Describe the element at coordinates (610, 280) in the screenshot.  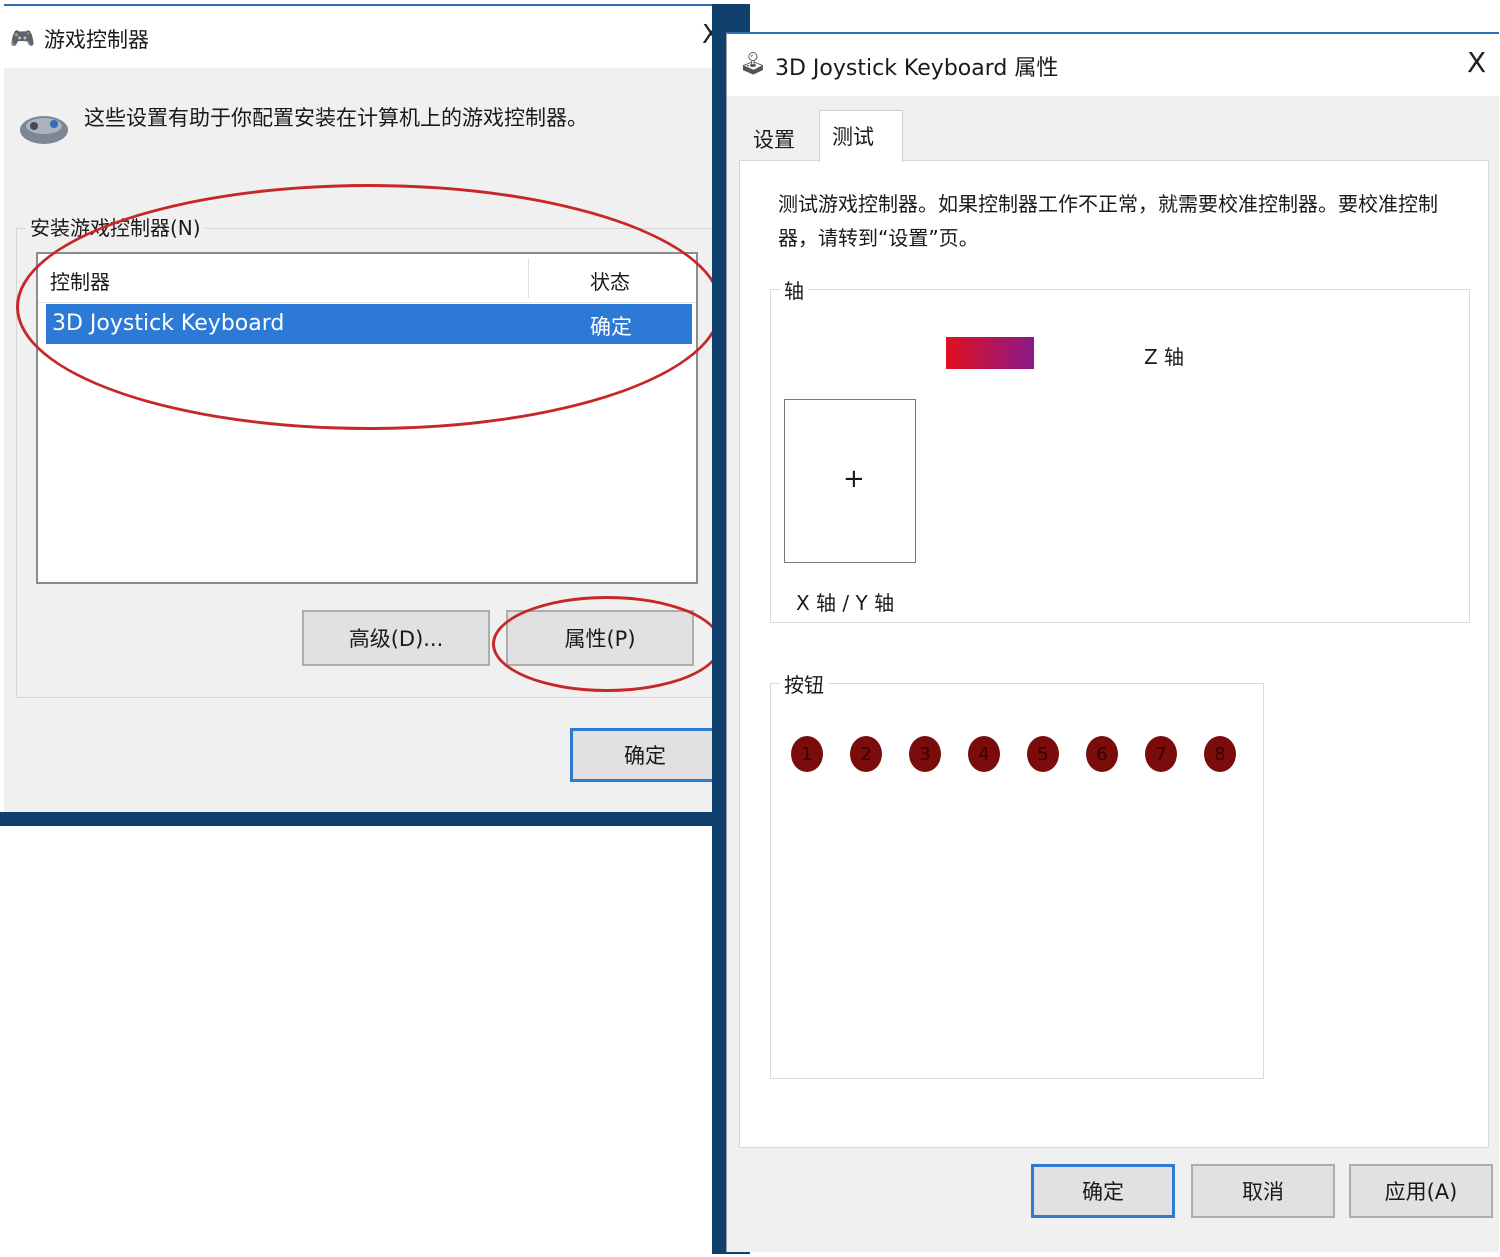
I see `column-header-status: 状态` at that location.